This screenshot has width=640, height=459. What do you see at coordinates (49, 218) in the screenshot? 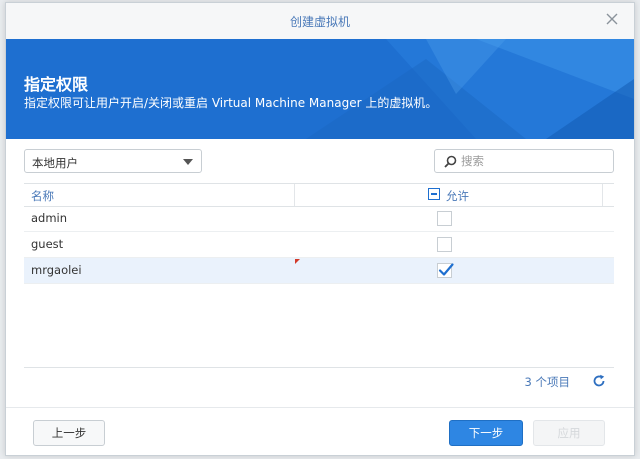
I see `row-user-name: admin` at bounding box center [49, 218].